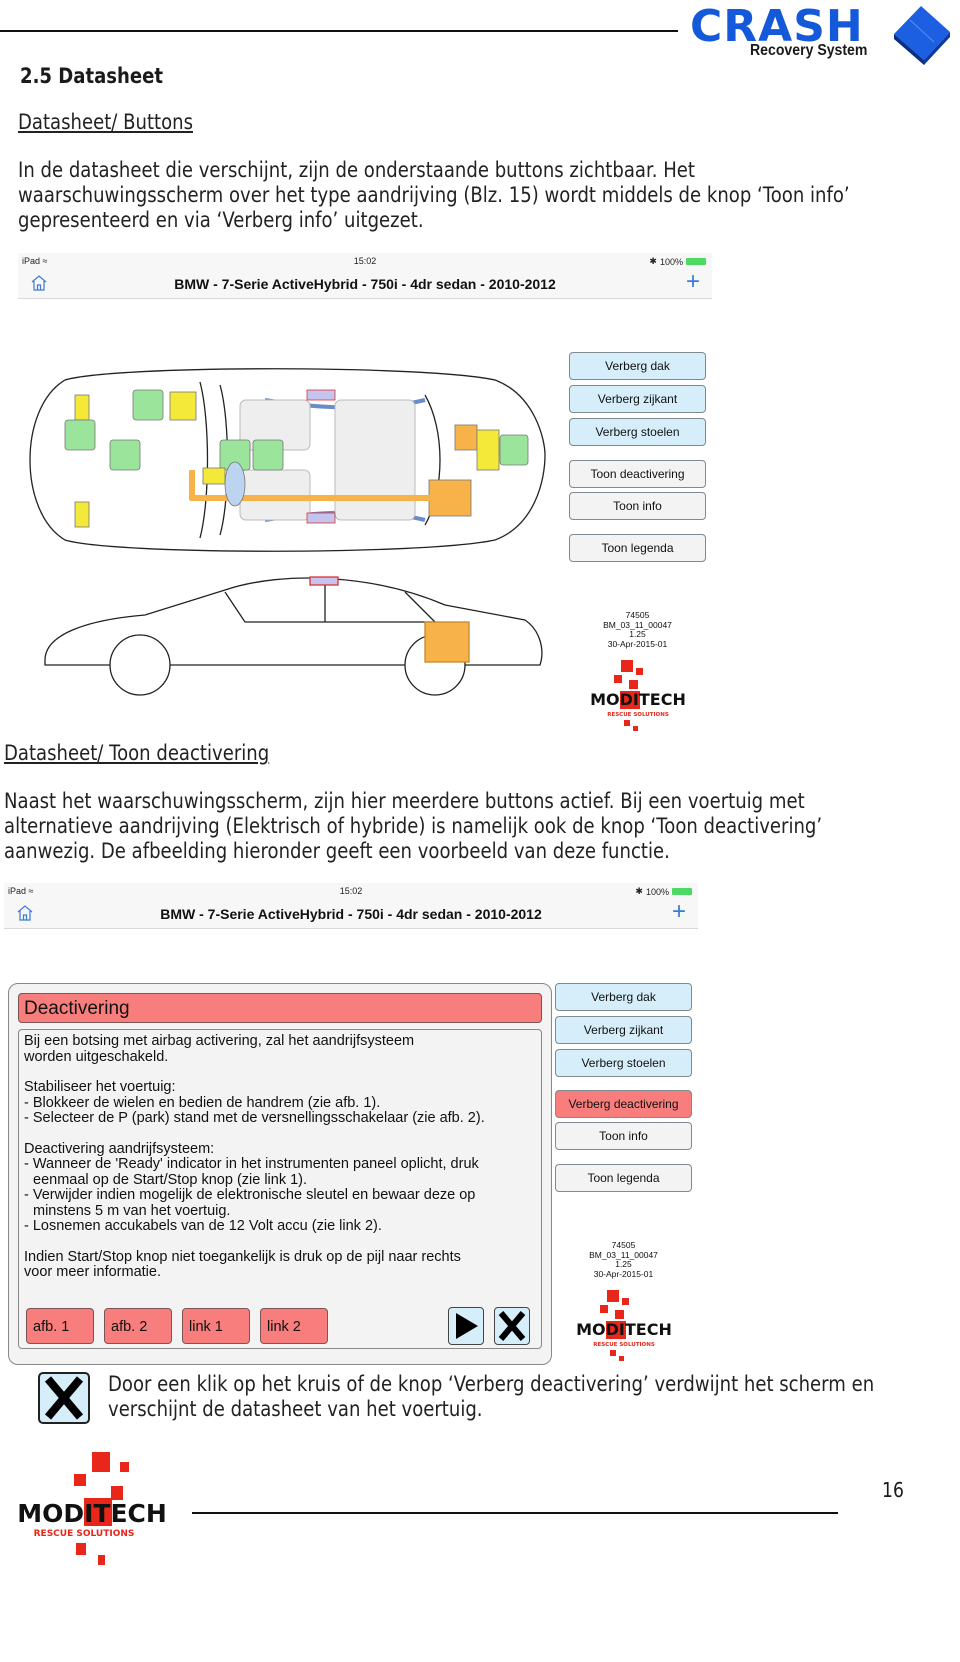  Describe the element at coordinates (294, 1326) in the screenshot. I see `link-2-button: link 2` at that location.